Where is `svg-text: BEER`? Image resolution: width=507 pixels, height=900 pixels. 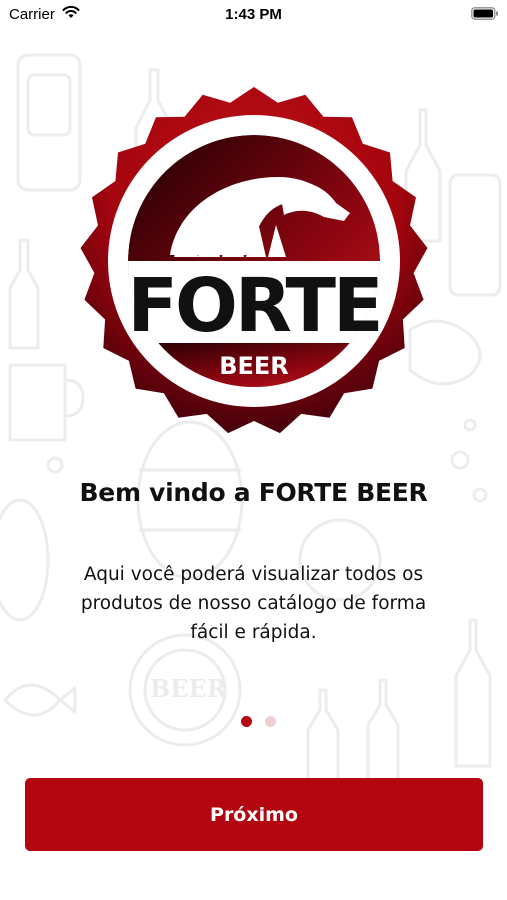
svg-text: BEER is located at coordinates (189, 688).